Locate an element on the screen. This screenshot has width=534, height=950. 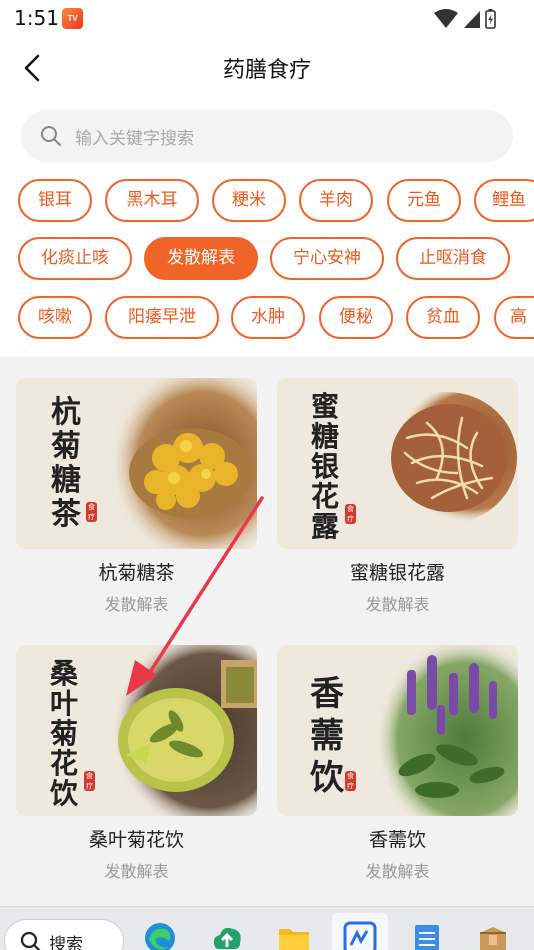
tv-app-icon: TV is located at coordinates (72, 18).